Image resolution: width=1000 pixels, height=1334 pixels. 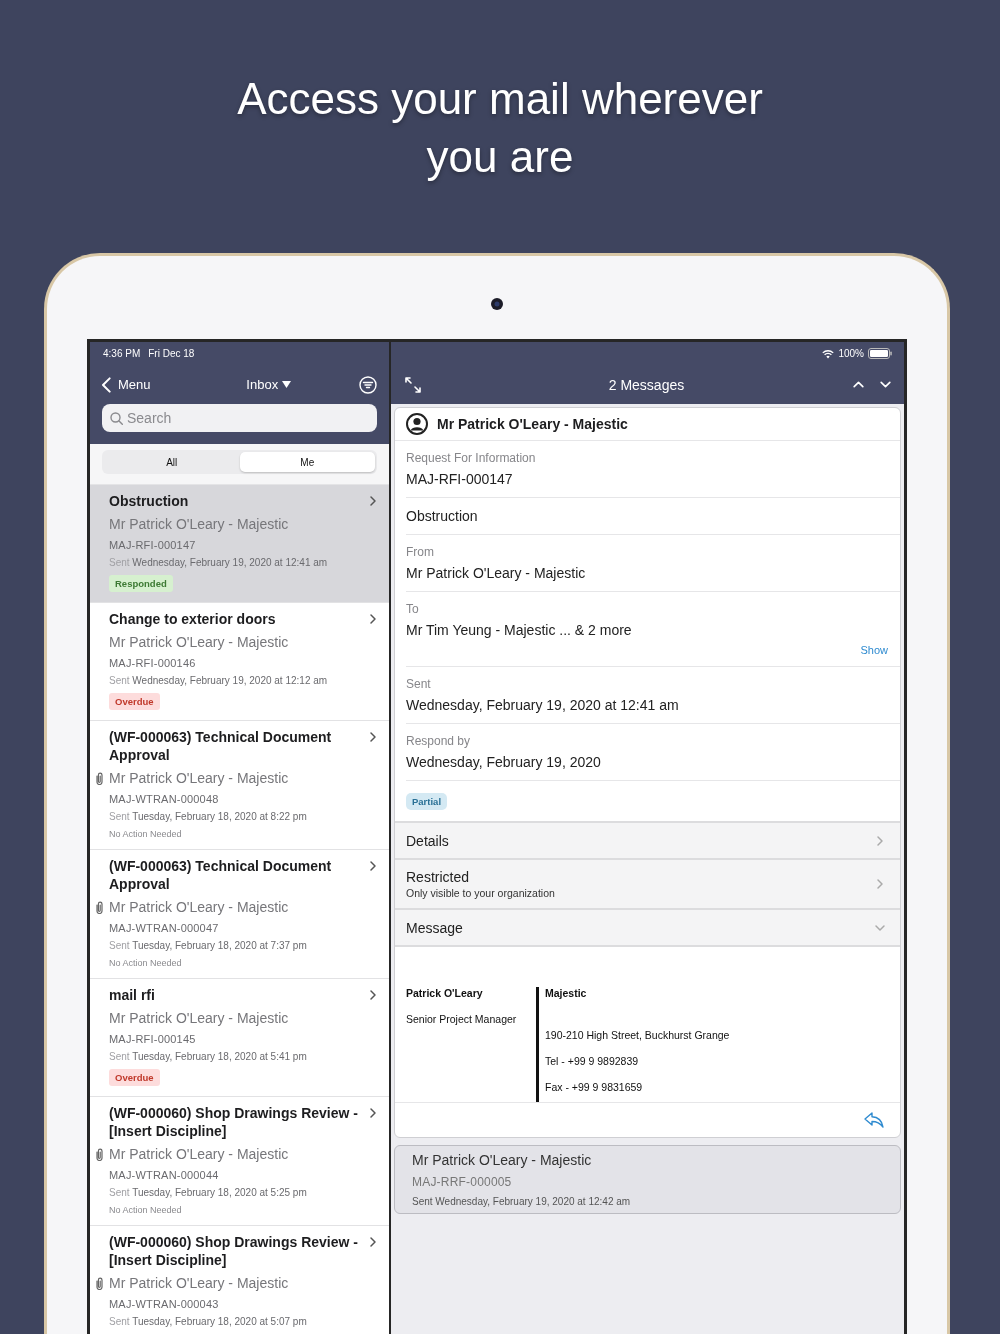 What do you see at coordinates (637, 1035) in the screenshot?
I see `signature-line: 190-210 High Street, Buckhurst Grange` at bounding box center [637, 1035].